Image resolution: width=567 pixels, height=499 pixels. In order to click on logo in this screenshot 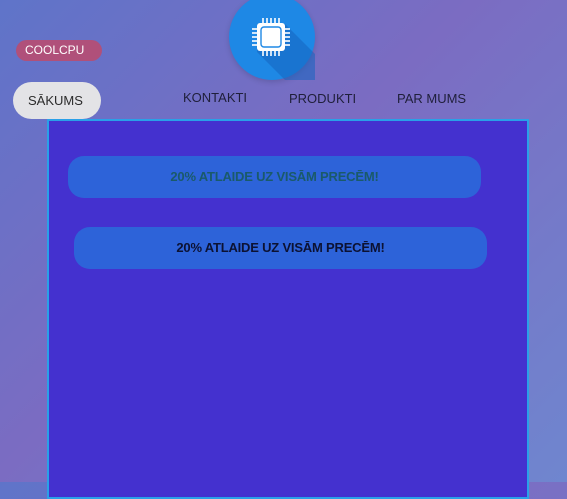, I will do `click(272, 40)`.